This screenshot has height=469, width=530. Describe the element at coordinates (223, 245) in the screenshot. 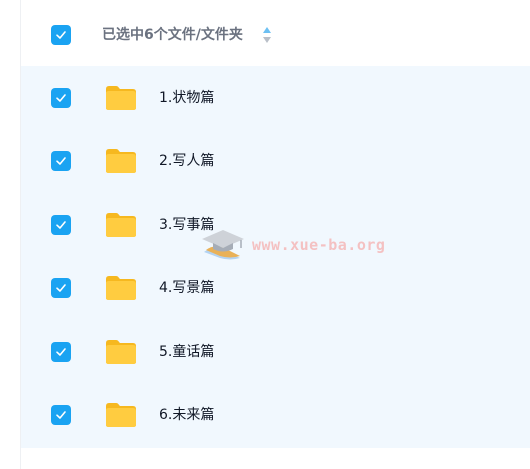

I see `graduation-cap-icon` at that location.